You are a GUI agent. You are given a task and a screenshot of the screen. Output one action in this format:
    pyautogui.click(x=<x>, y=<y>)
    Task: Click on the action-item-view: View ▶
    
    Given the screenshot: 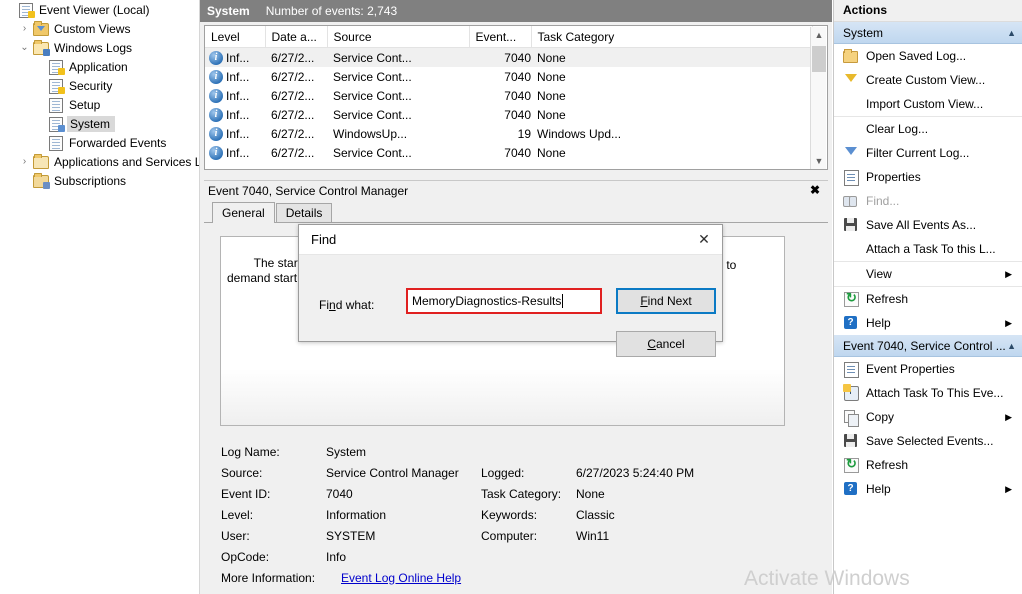 What is the action you would take?
    pyautogui.click(x=928, y=273)
    